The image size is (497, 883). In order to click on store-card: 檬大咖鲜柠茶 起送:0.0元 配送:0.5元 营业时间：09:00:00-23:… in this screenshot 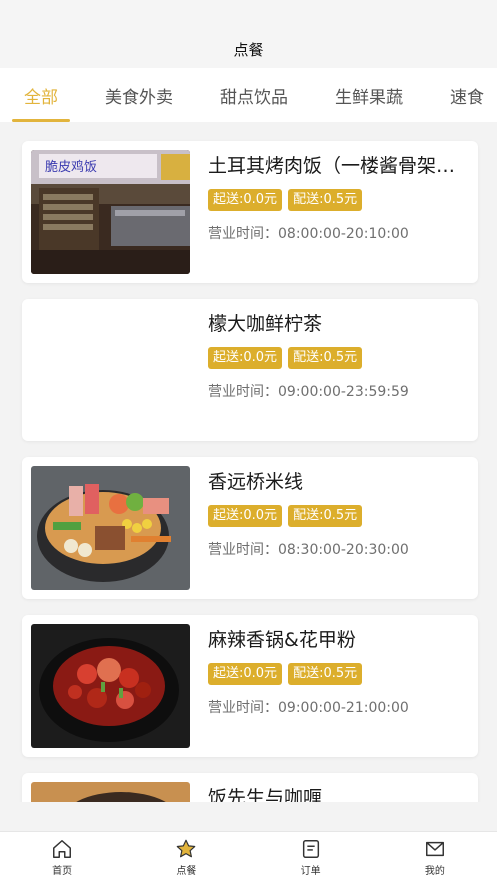, I will do `click(250, 370)`.